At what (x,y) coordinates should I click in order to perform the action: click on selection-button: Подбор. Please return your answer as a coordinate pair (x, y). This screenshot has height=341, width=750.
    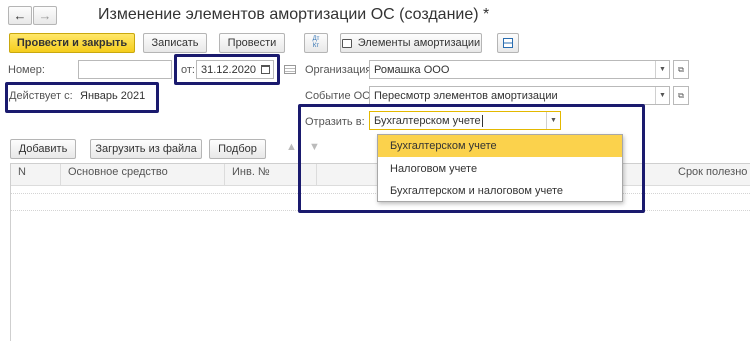
    Looking at the image, I should click on (237, 149).